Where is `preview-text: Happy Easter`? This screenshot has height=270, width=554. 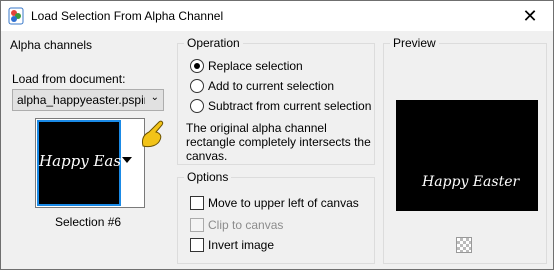
preview-text: Happy Easter is located at coordinates (471, 182).